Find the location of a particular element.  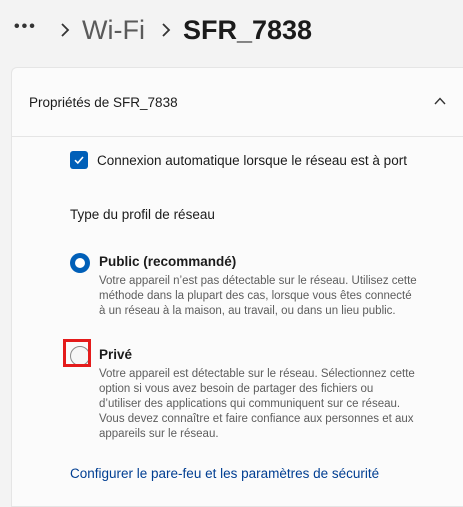

radio-public is located at coordinates (80, 263).